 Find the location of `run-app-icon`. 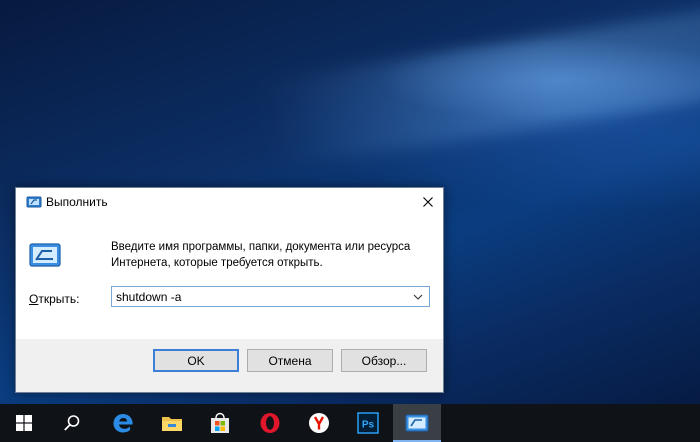

run-app-icon is located at coordinates (34, 202).